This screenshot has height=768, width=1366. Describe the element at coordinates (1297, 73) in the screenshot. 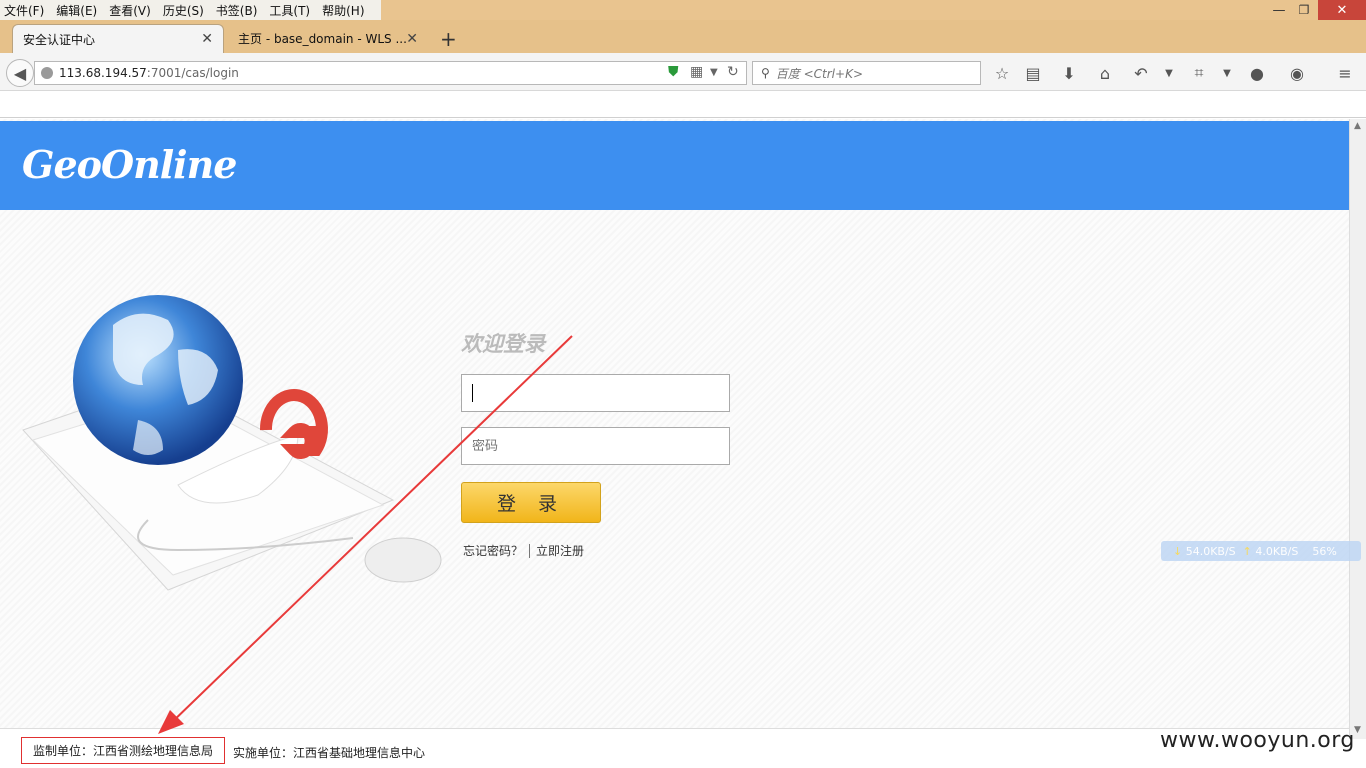

I see `profile-icon: ◉` at that location.